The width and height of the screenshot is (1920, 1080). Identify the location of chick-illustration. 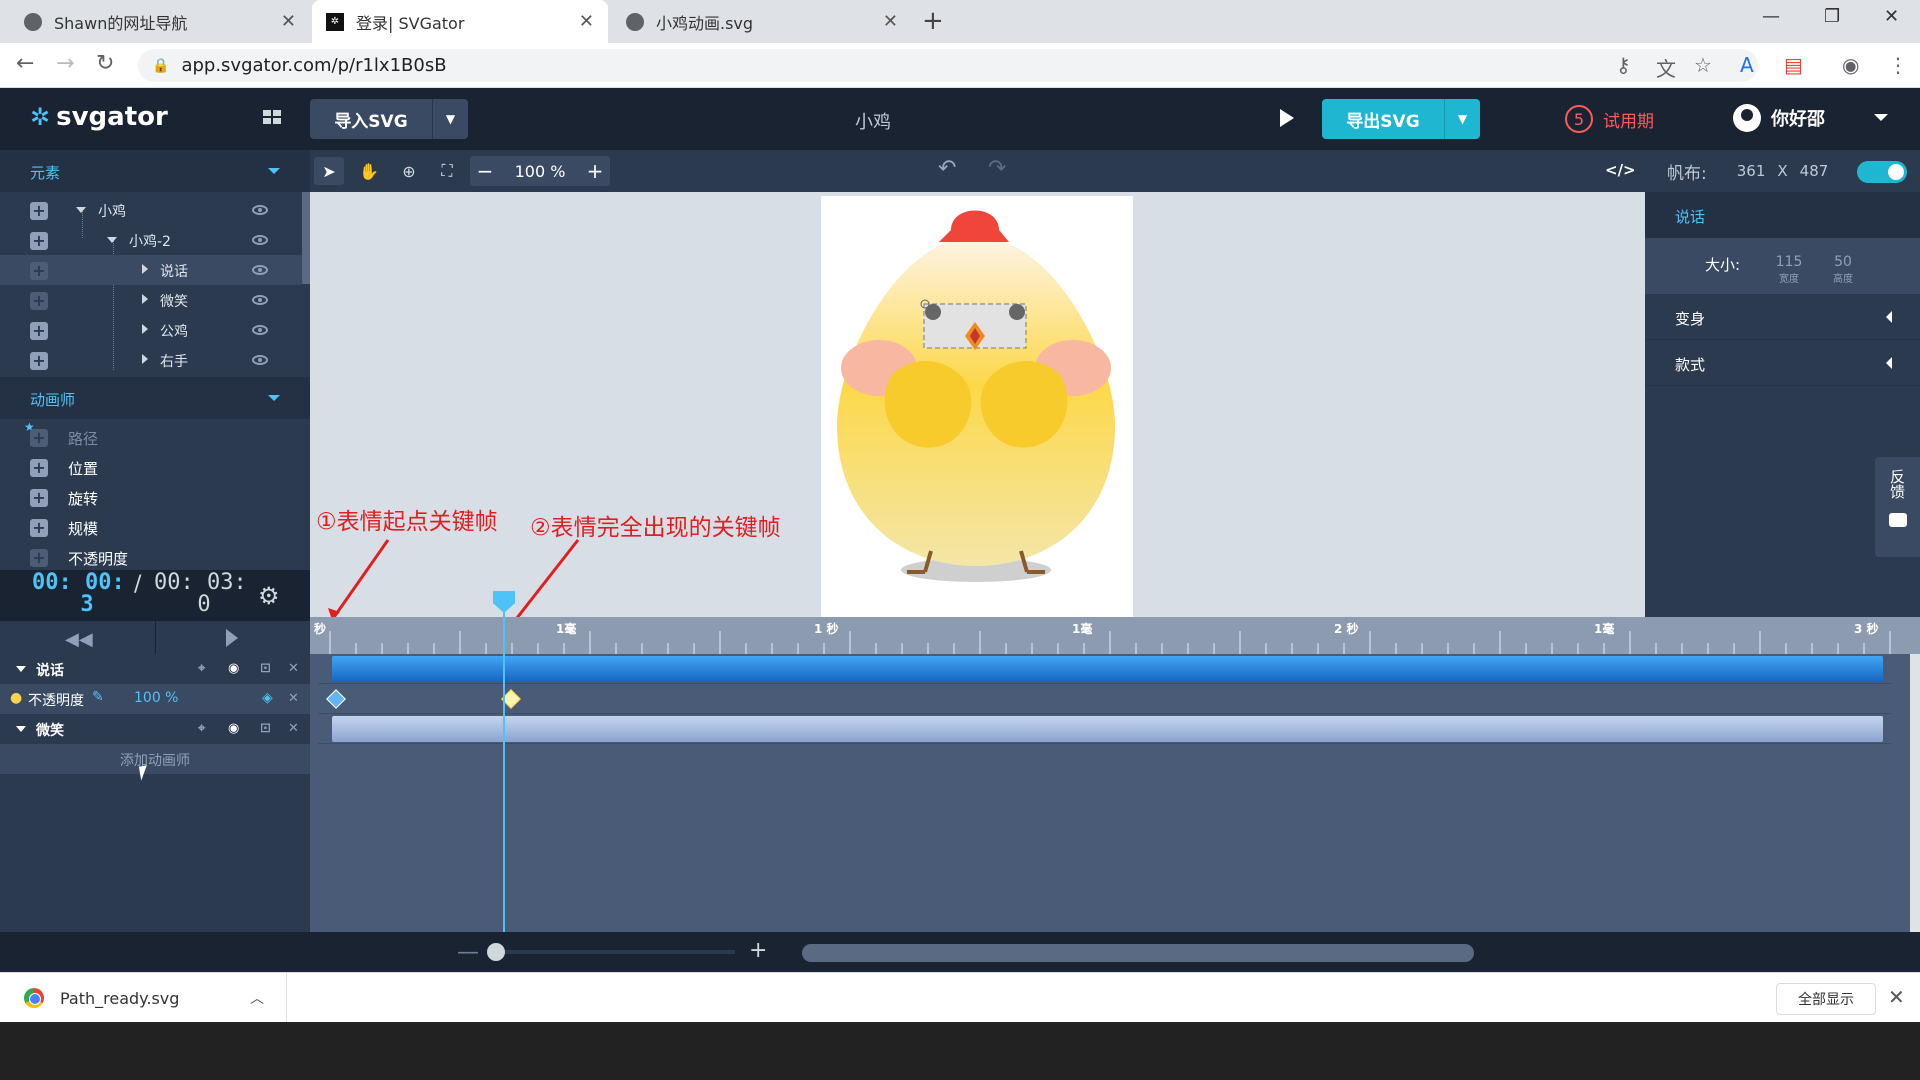
(977, 406).